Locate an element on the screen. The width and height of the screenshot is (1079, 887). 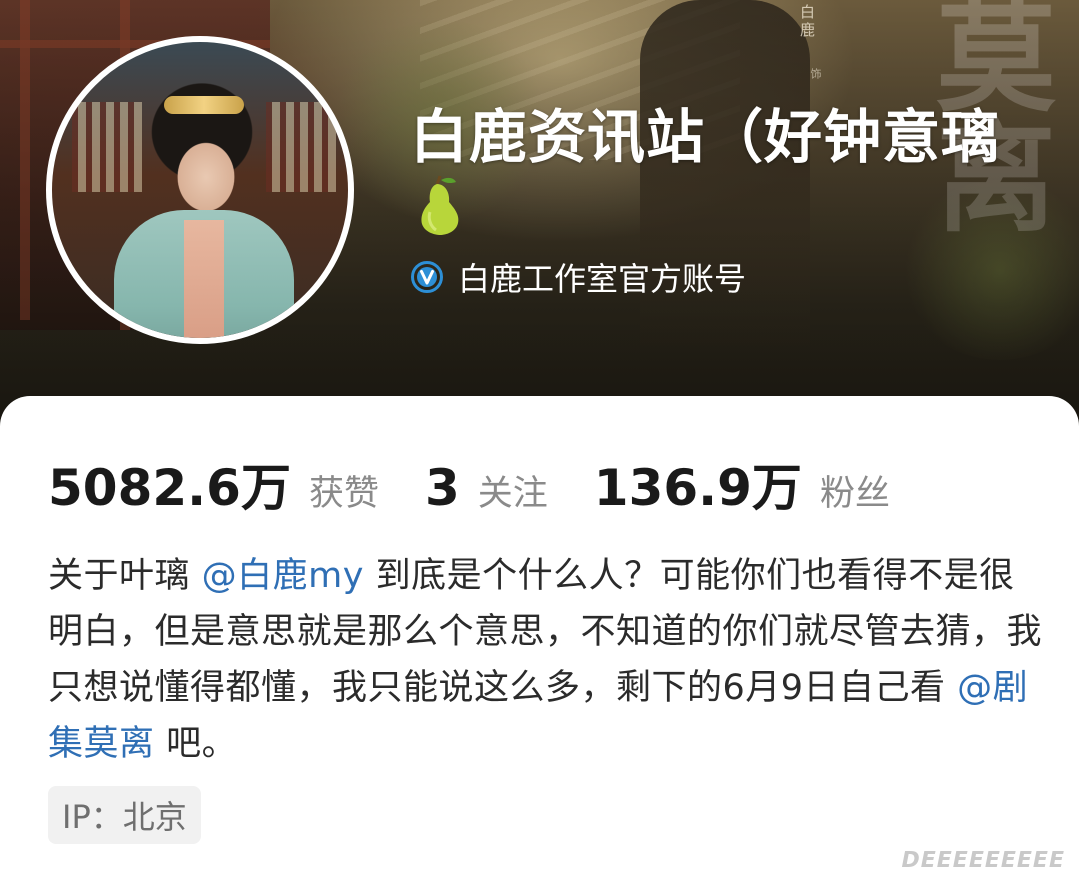
avatar-hair-ornament is located at coordinates (204, 105).